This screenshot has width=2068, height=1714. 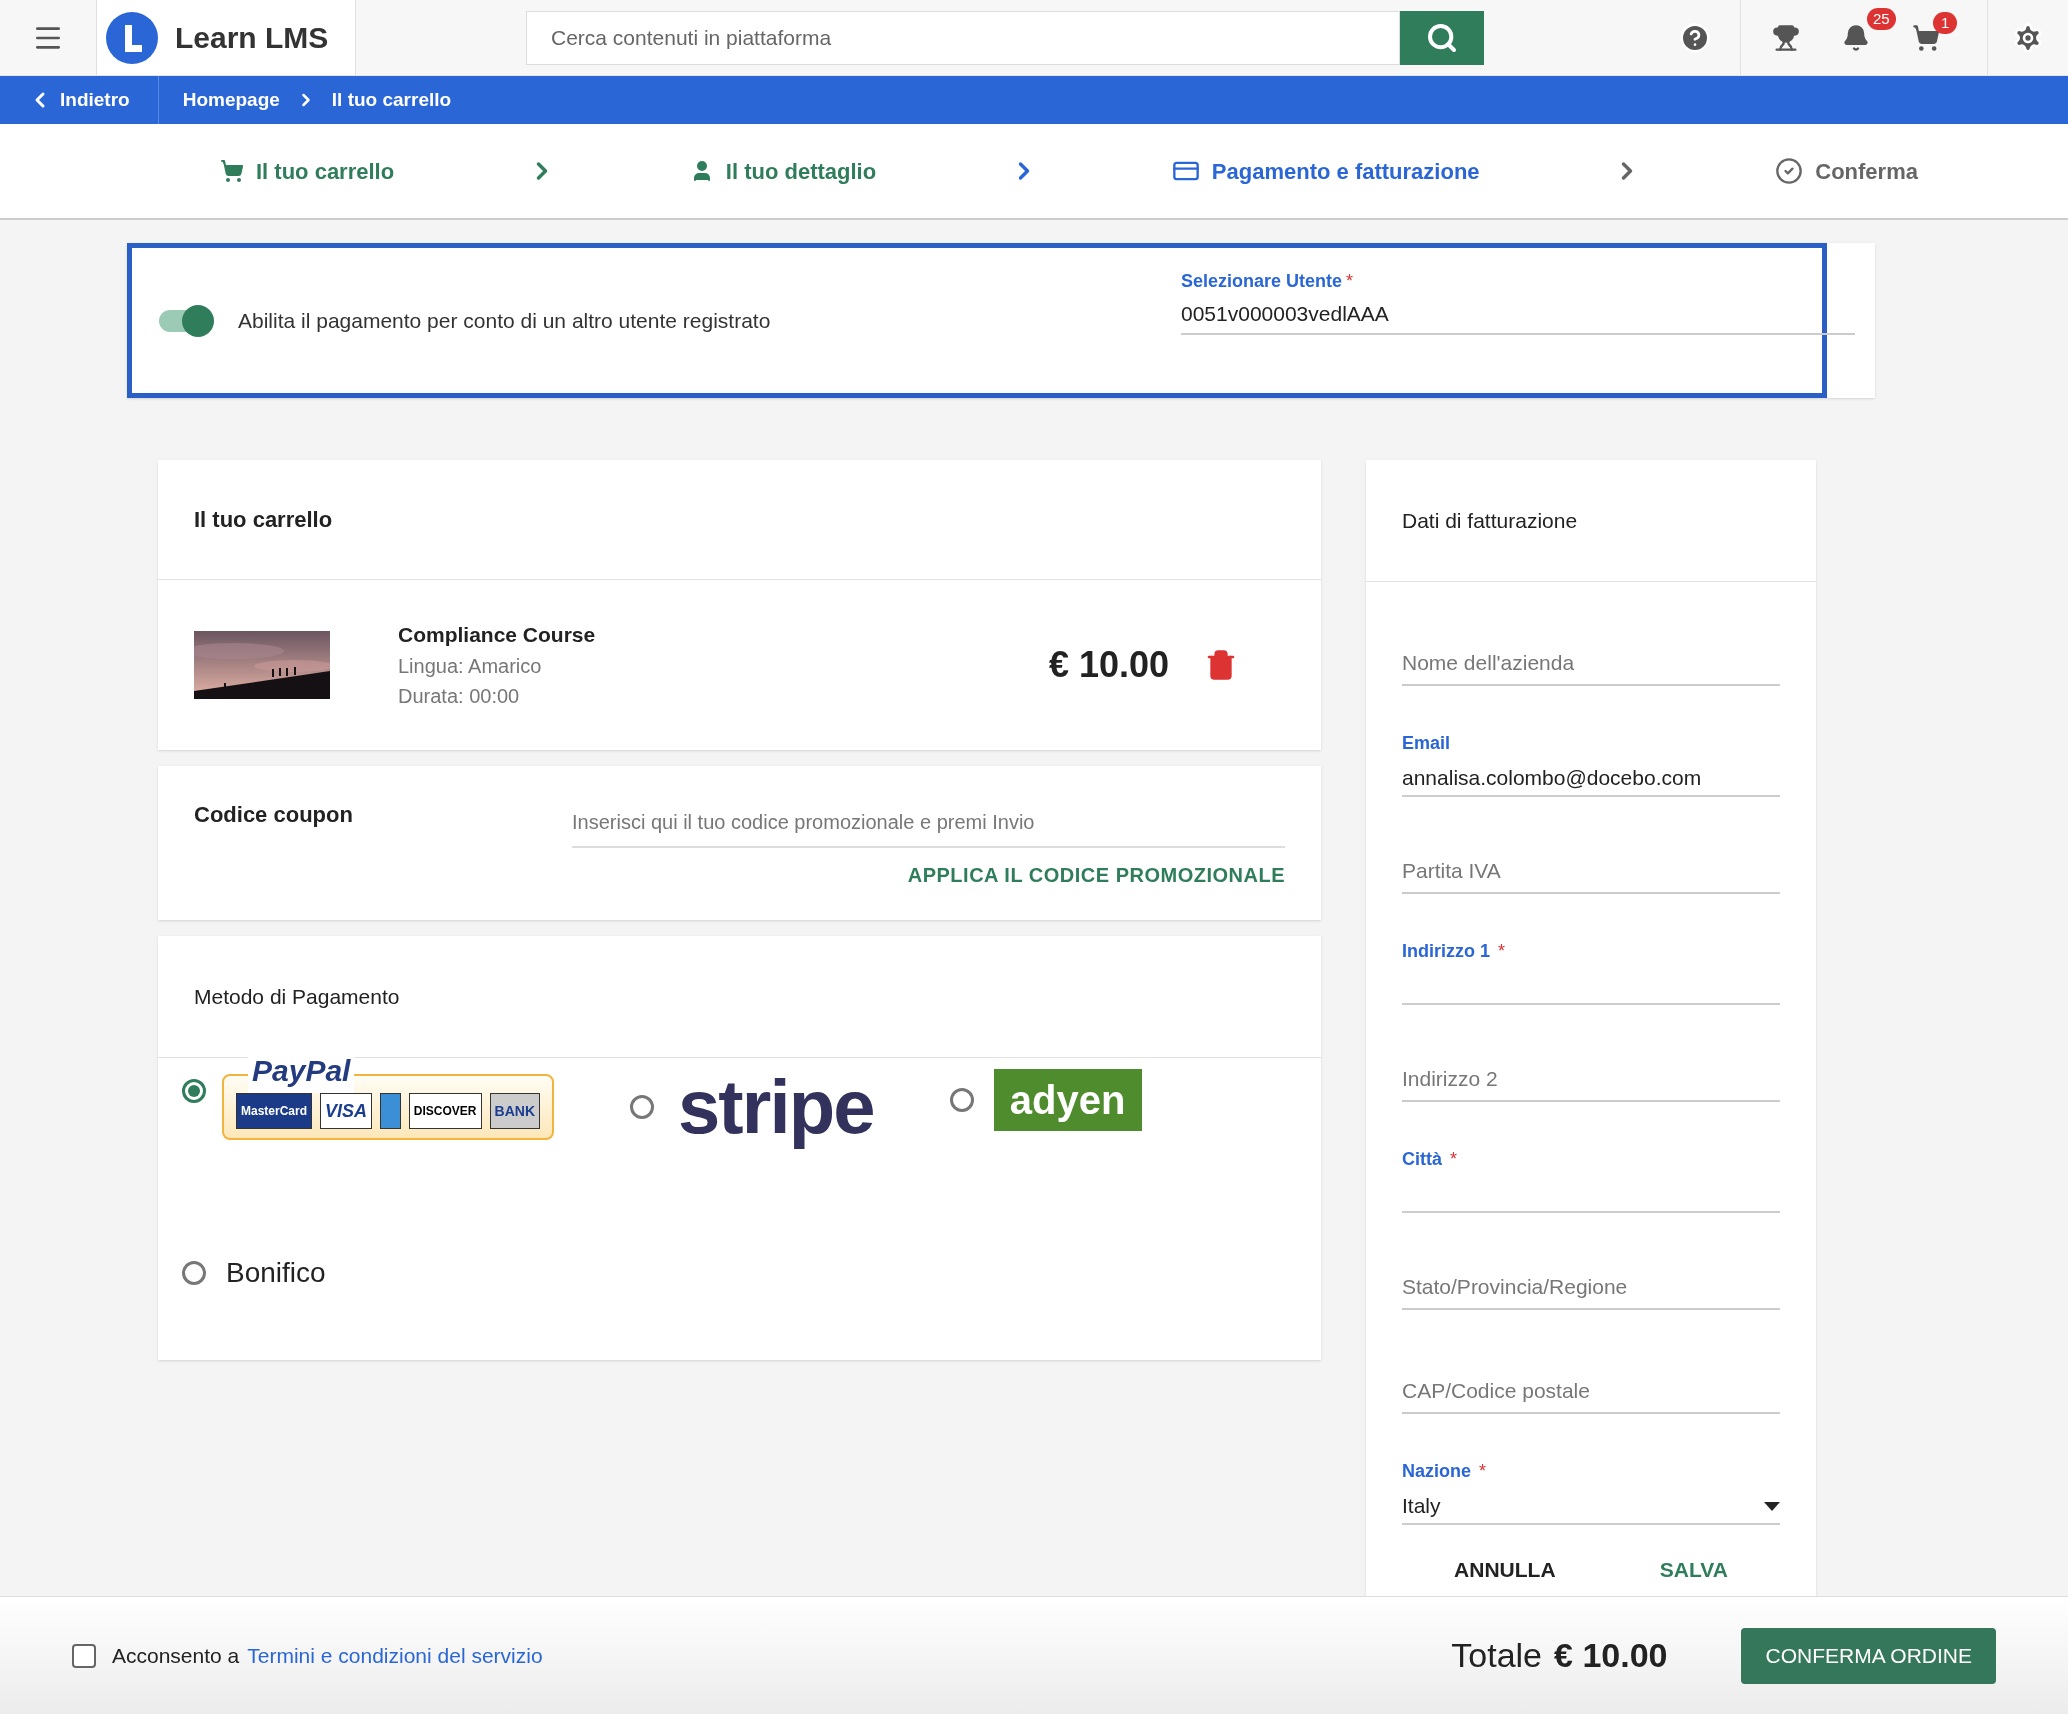 What do you see at coordinates (252, 38) in the screenshot?
I see `app-name: Learn LMS` at bounding box center [252, 38].